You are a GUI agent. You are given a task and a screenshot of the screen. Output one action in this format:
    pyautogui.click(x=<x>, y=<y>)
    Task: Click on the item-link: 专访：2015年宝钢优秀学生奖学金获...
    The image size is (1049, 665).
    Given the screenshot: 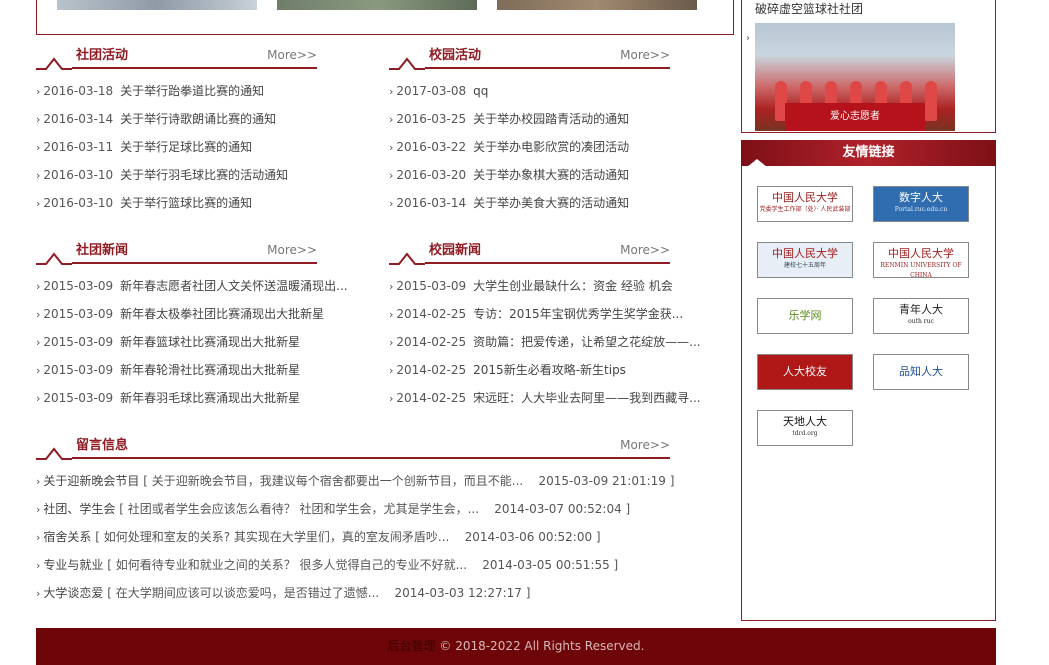 What is the action you would take?
    pyautogui.click(x=578, y=314)
    